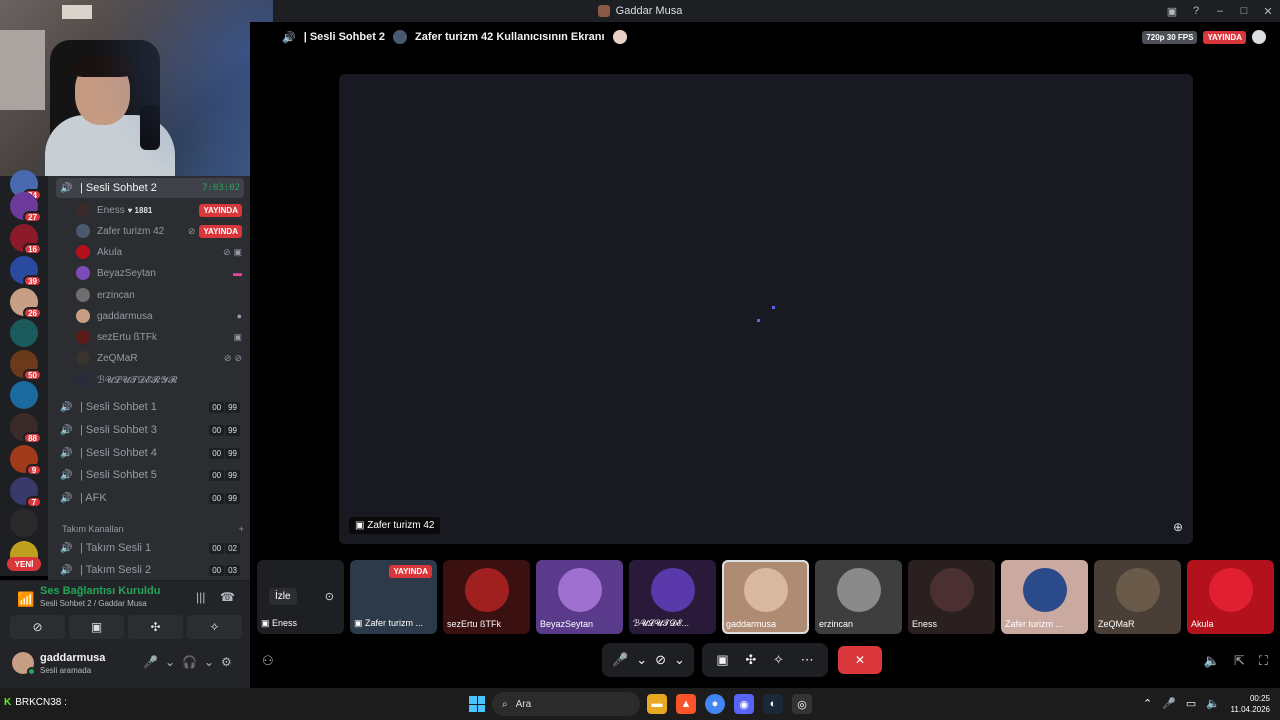 The height and width of the screenshot is (720, 1280). I want to click on taskbar-widget: K BRKCN38 :, so click(35, 702).